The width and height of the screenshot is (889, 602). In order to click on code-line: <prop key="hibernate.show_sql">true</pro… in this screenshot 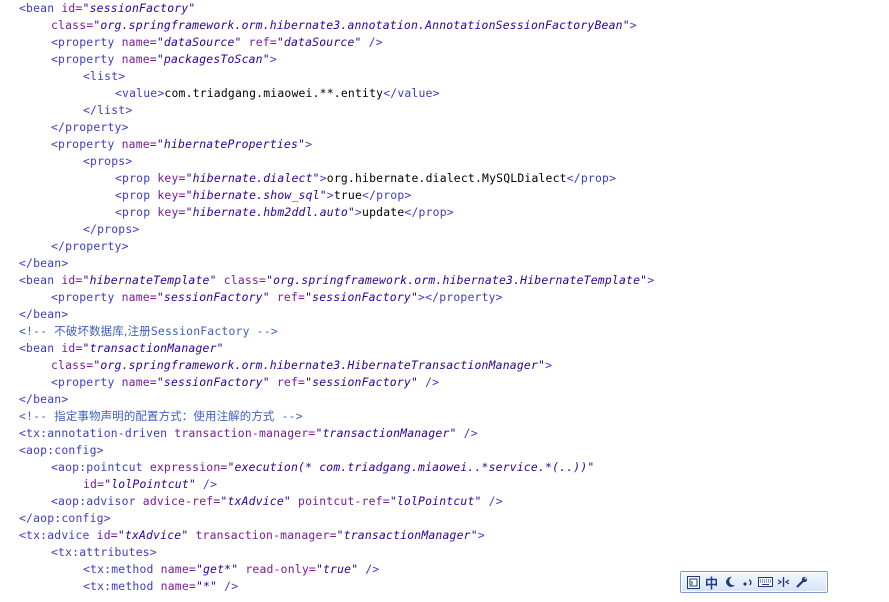, I will do `click(263, 195)`.